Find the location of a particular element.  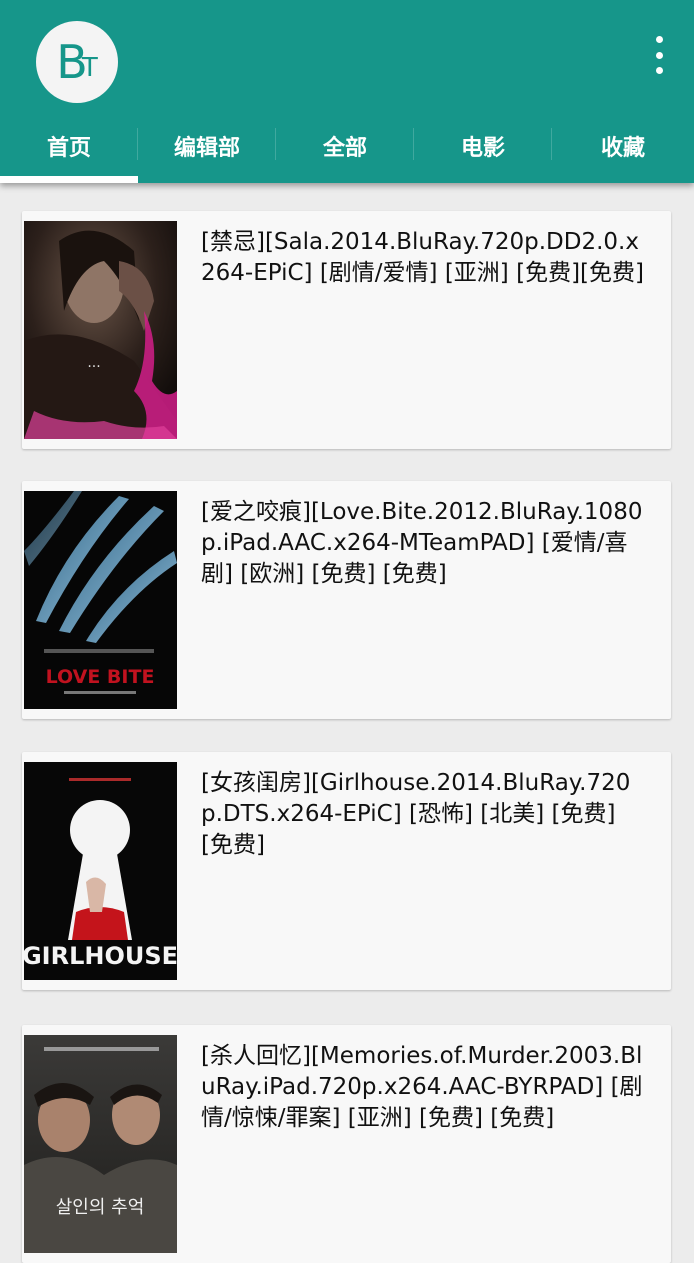

logo-letter-t: T is located at coordinates (89, 68).